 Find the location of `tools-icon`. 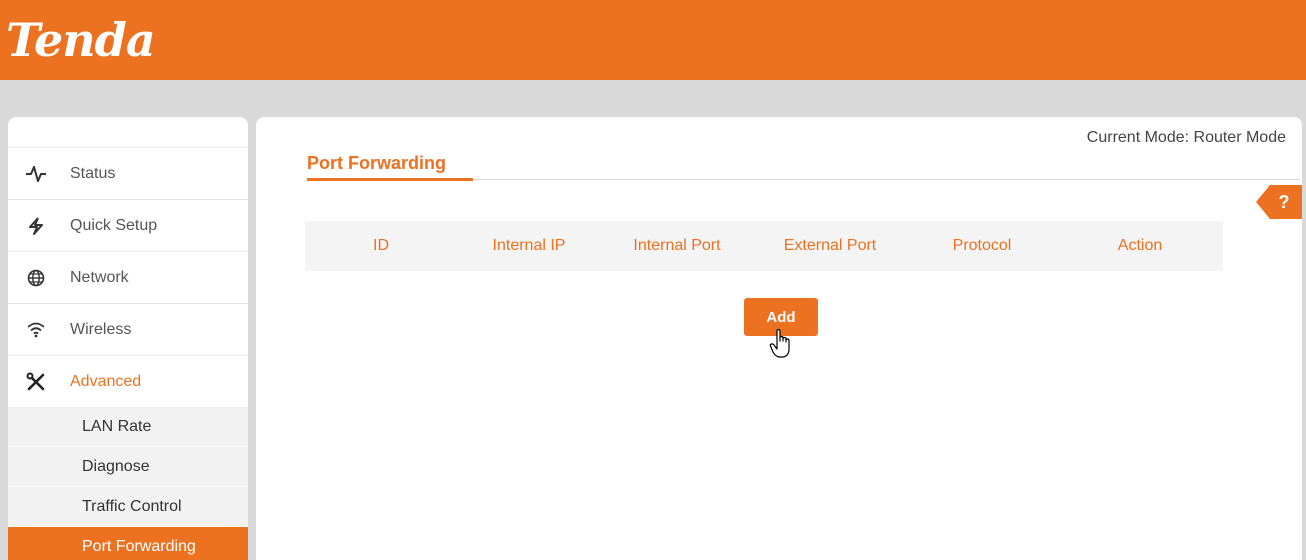

tools-icon is located at coordinates (36, 382).